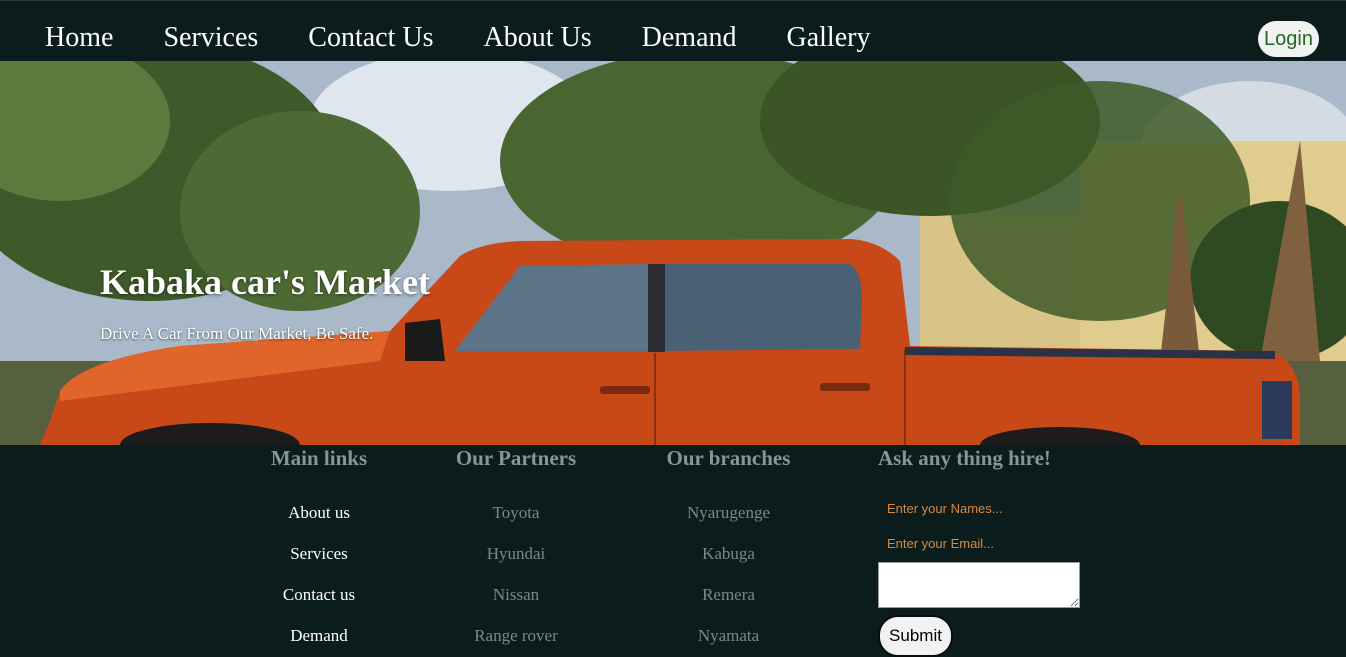 The width and height of the screenshot is (1346, 657). I want to click on nav-link-home: Home, so click(79, 38).